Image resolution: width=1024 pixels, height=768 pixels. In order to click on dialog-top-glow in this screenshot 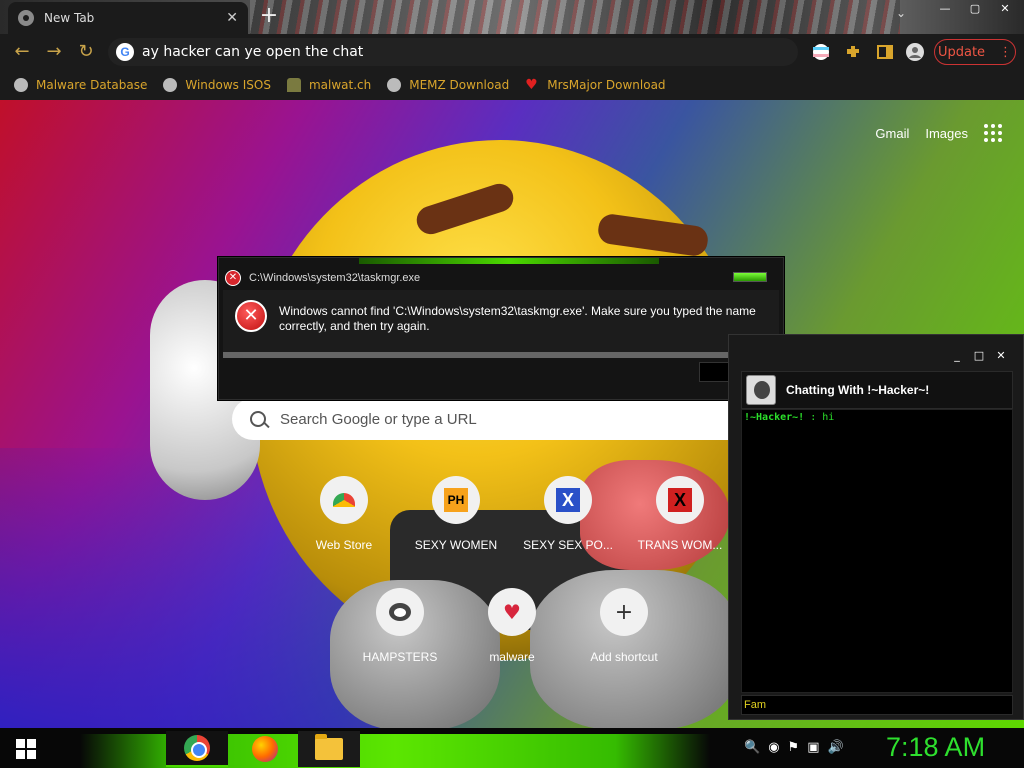, I will do `click(509, 261)`.